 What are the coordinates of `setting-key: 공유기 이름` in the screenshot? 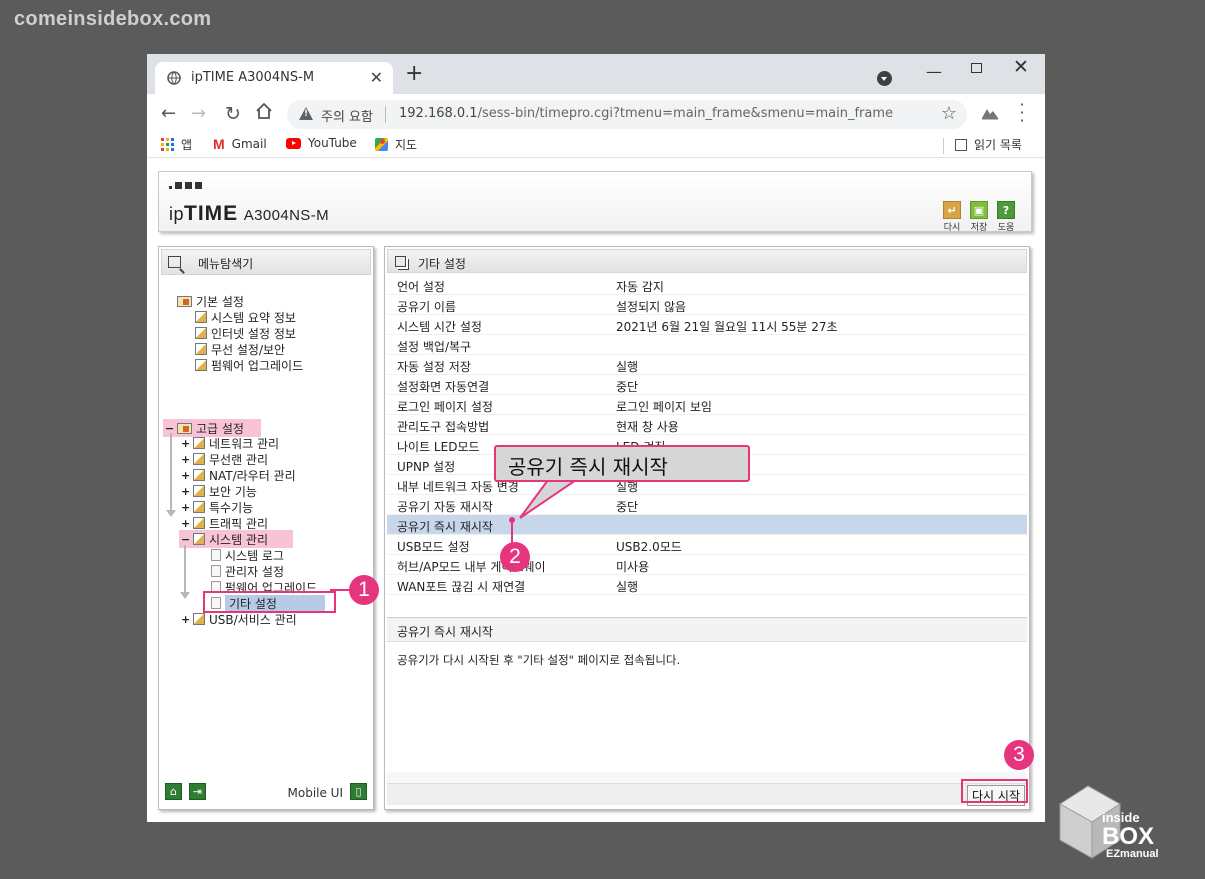 It's located at (426, 306).